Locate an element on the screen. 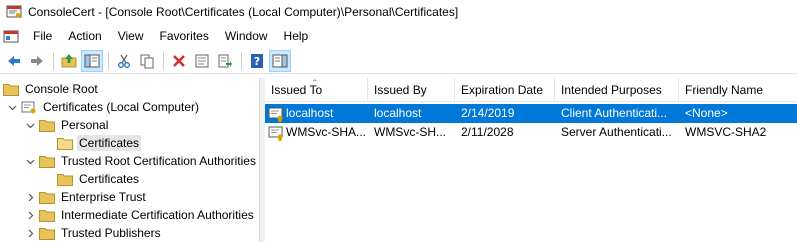 This screenshot has width=797, height=242. delete-button is located at coordinates (179, 61).